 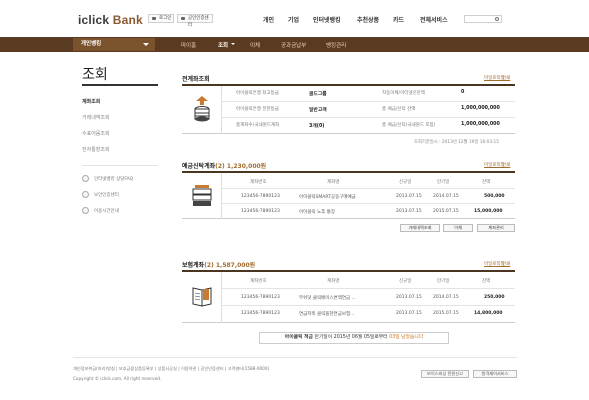 I want to click on print-link: 인쇄, so click(x=506, y=78).